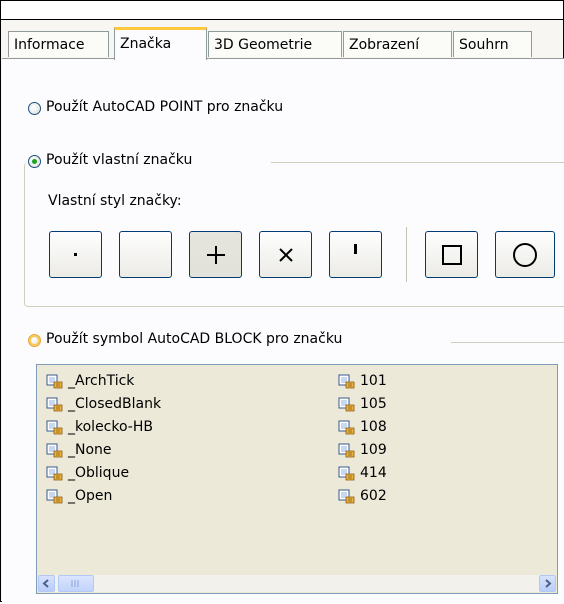 The width and height of the screenshot is (564, 604). What do you see at coordinates (34, 161) in the screenshot?
I see `radio-custom-marker` at bounding box center [34, 161].